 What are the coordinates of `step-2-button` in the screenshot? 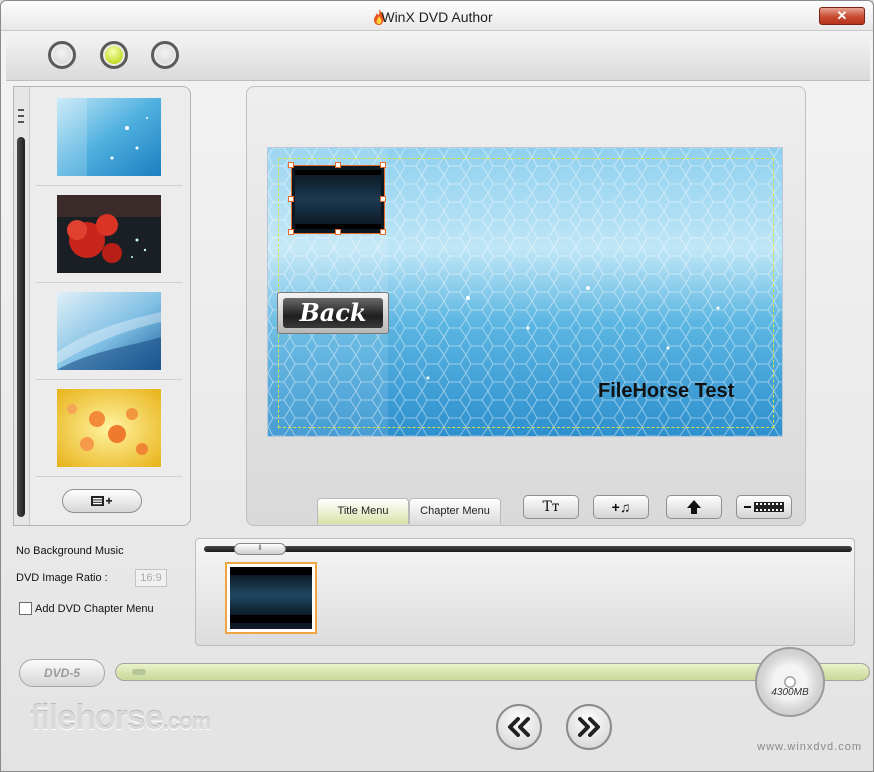 It's located at (114, 55).